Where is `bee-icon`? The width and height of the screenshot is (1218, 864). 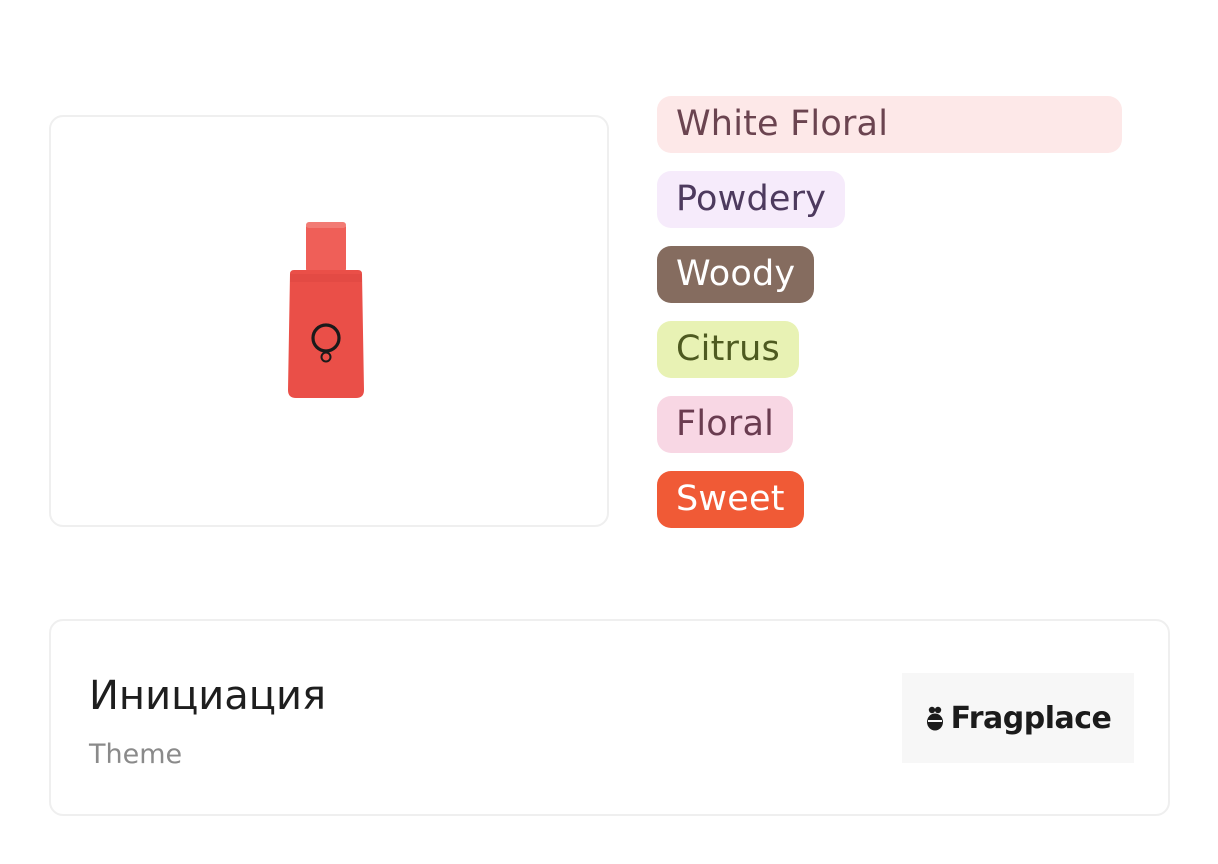 bee-icon is located at coordinates (934, 718).